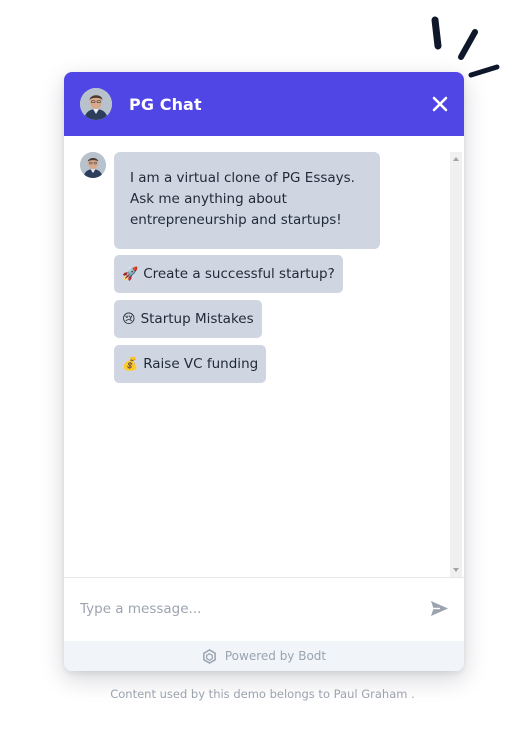 The height and width of the screenshot is (738, 525). Describe the element at coordinates (275, 656) in the screenshot. I see `powered-by-label: Powered by Bodt` at that location.